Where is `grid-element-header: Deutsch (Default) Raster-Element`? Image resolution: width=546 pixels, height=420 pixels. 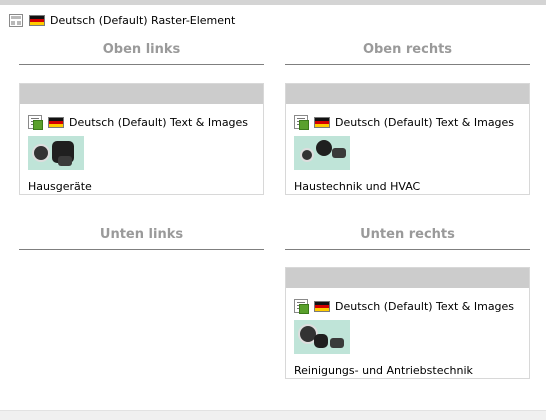
grid-element-header: Deutsch (Default) Raster-Element is located at coordinates (122, 20).